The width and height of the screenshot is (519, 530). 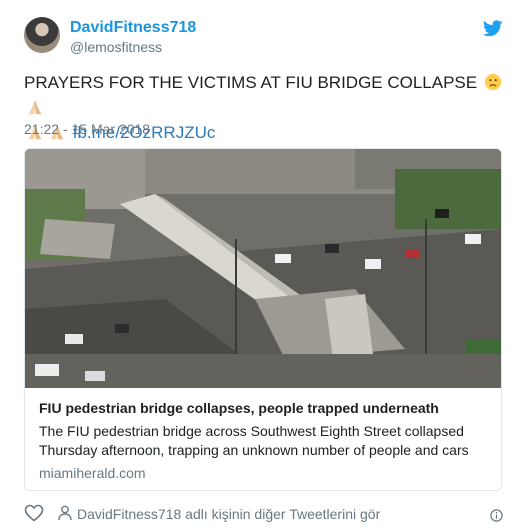 What do you see at coordinates (496, 515) in the screenshot?
I see `info-icon` at bounding box center [496, 515].